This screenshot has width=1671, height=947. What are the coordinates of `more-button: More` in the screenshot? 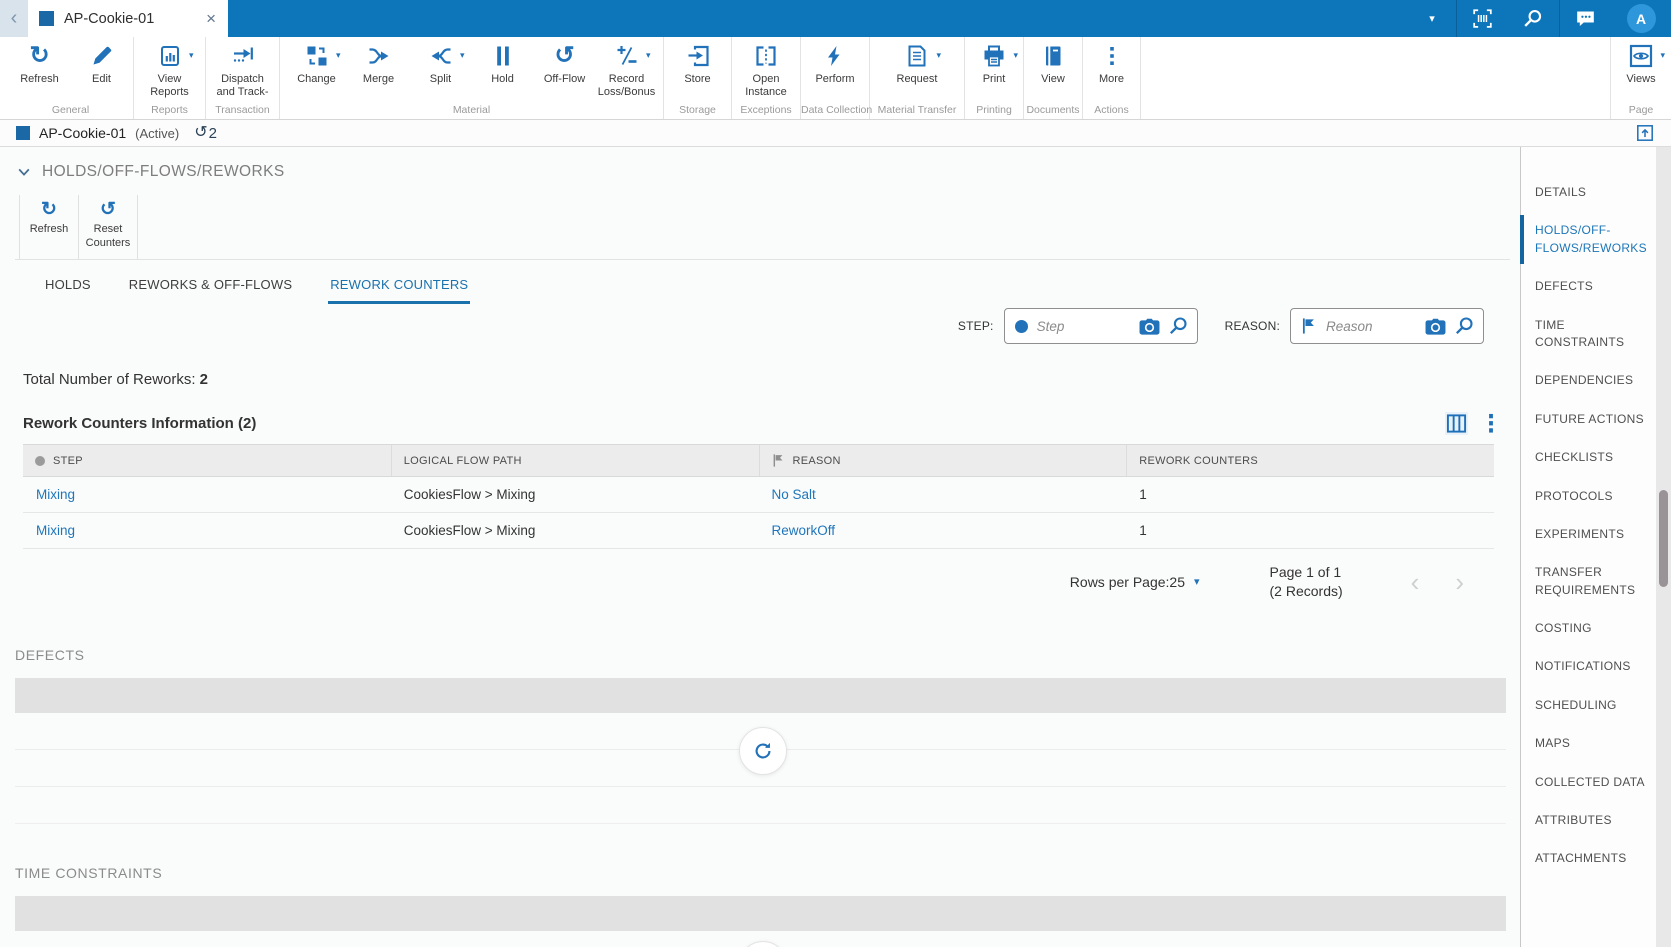 It's located at (1111, 72).